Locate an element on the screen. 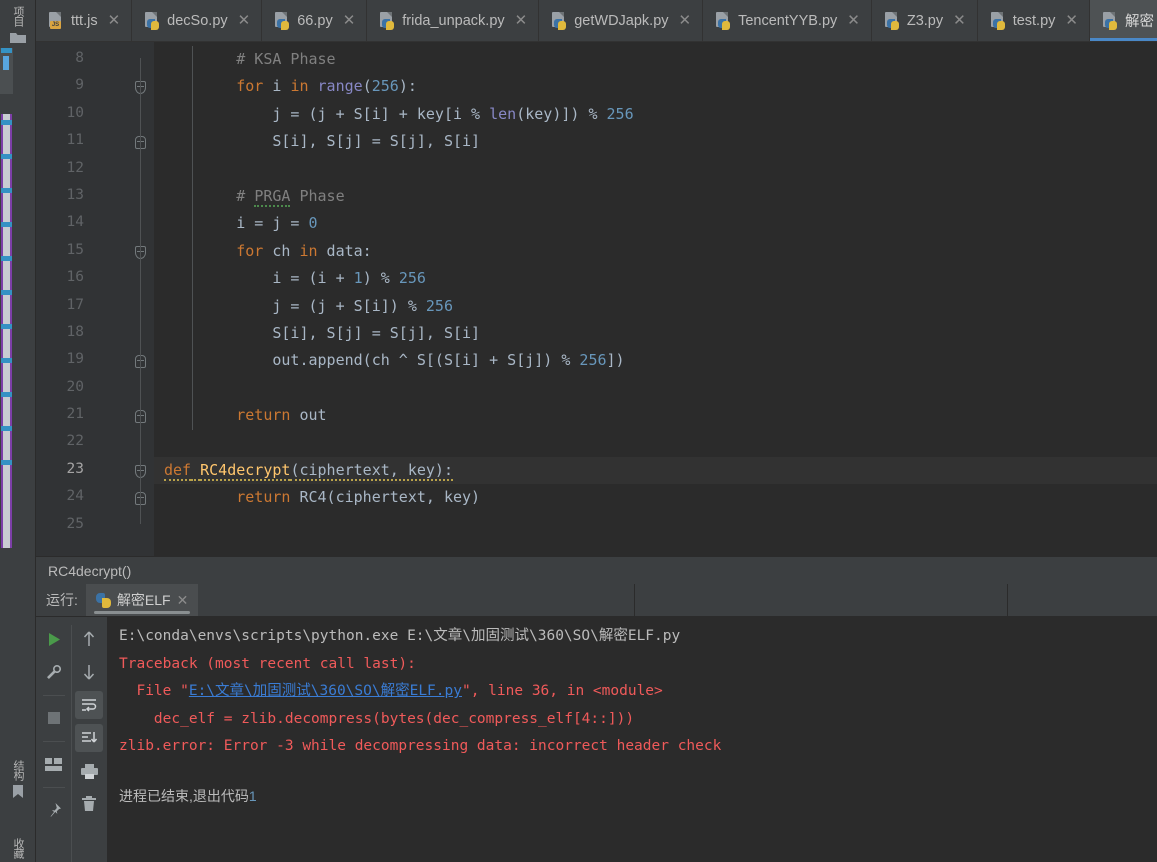  next-occurrence-button is located at coordinates (89, 672).